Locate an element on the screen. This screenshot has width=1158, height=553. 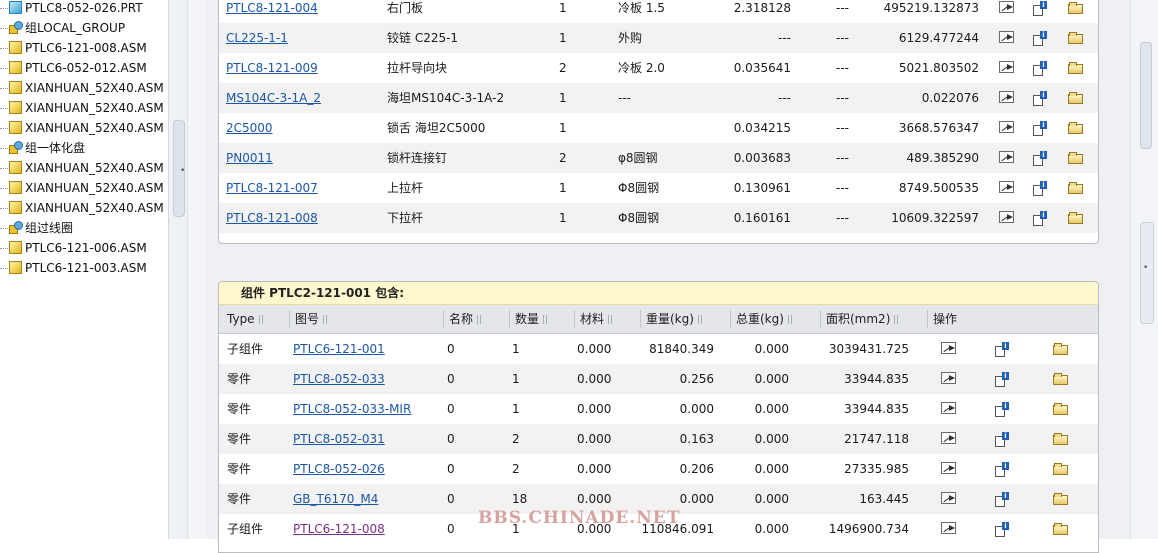
part-number-link: PTLC6-121-008 is located at coordinates (339, 529).